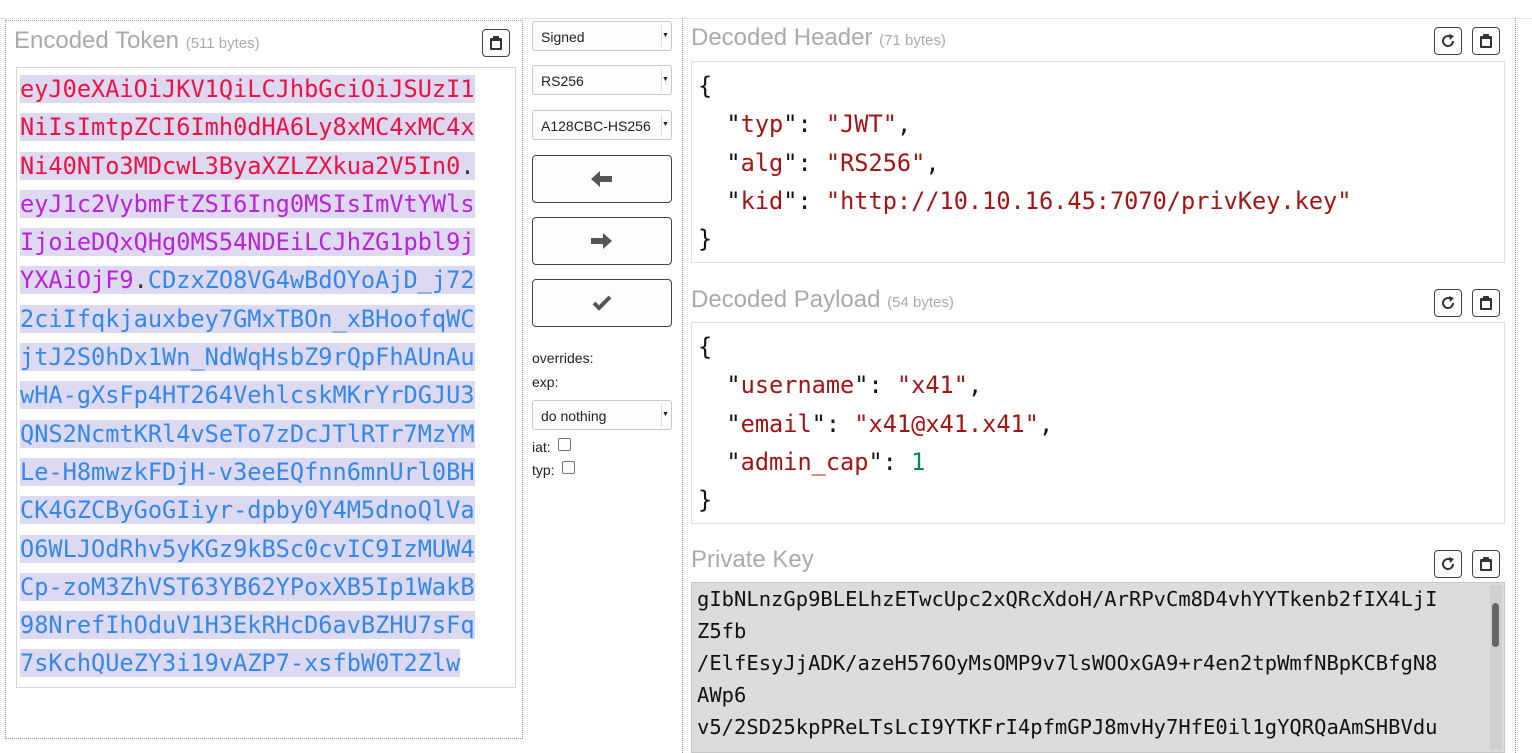 The width and height of the screenshot is (1532, 753). What do you see at coordinates (240, 663) in the screenshot?
I see `token-signature-segment: 7sKchQUeZY3i19vAZP7-xsfbW0T2Zlw` at bounding box center [240, 663].